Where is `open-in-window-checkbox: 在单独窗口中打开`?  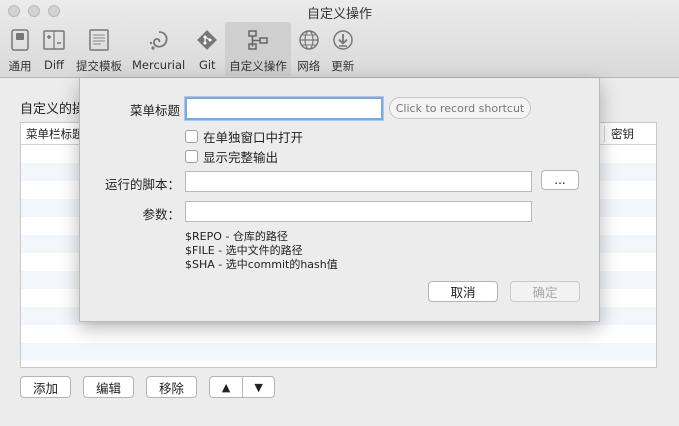 open-in-window-checkbox: 在单独窗口中打开 is located at coordinates (244, 136).